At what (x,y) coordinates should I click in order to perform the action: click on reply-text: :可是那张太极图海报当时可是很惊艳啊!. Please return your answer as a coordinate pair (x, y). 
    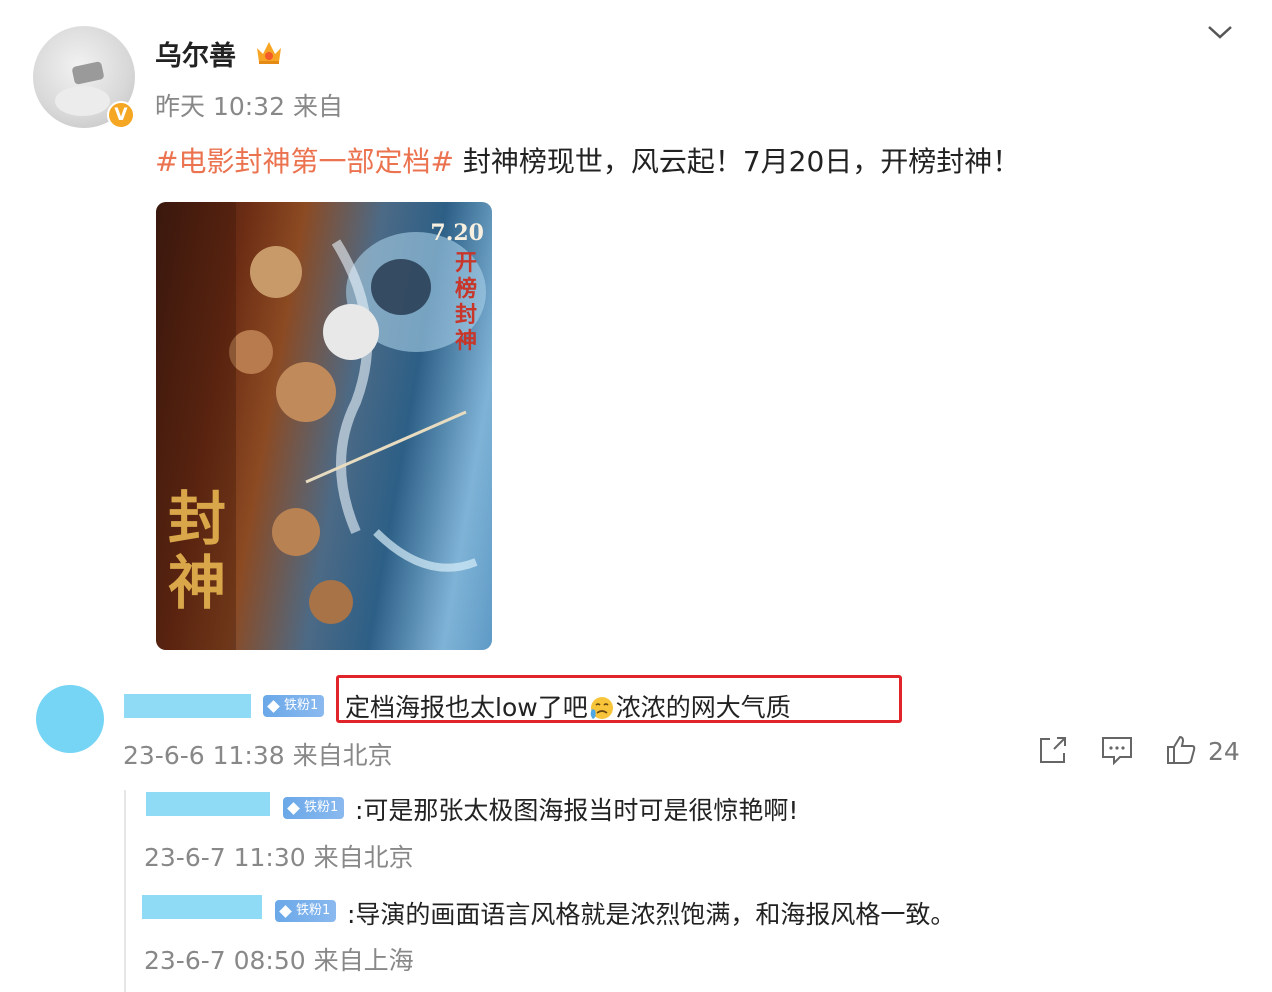
    Looking at the image, I should click on (577, 810).